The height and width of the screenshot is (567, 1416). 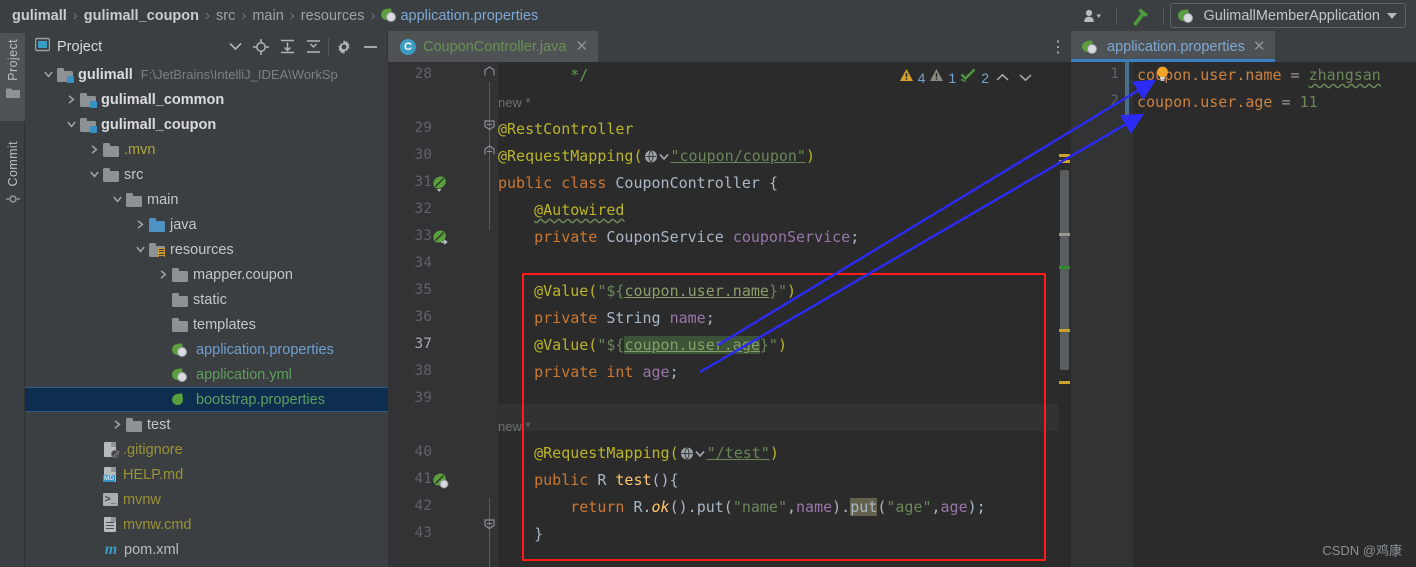 What do you see at coordinates (423, 533) in the screenshot?
I see `line-number-43: 43` at bounding box center [423, 533].